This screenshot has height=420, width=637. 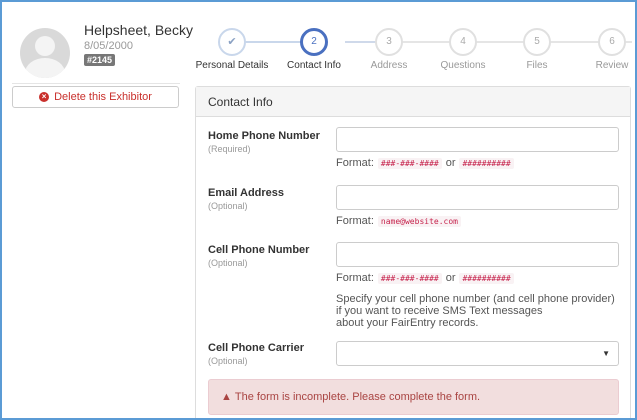 I want to click on step-label-files: Files, so click(x=536, y=65).